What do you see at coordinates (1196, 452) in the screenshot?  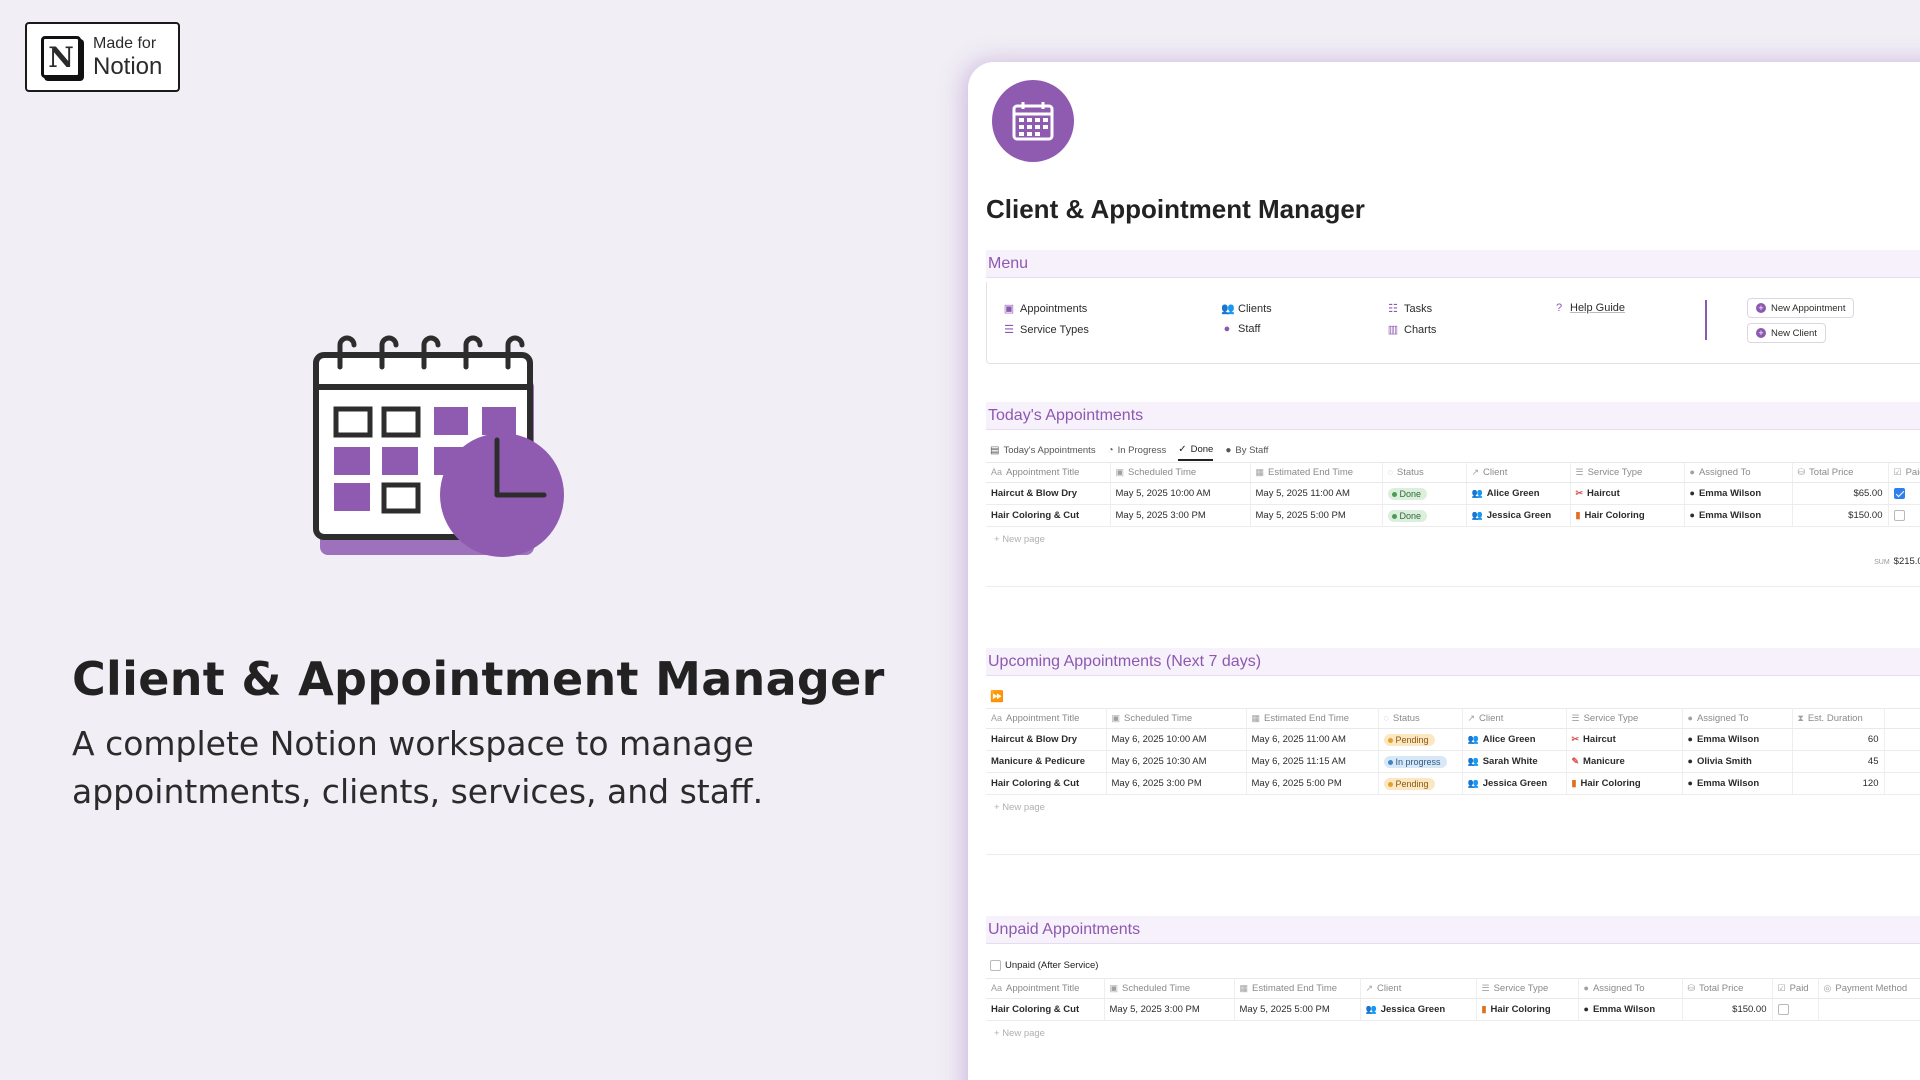 I see `tab-done: ✓ Done` at bounding box center [1196, 452].